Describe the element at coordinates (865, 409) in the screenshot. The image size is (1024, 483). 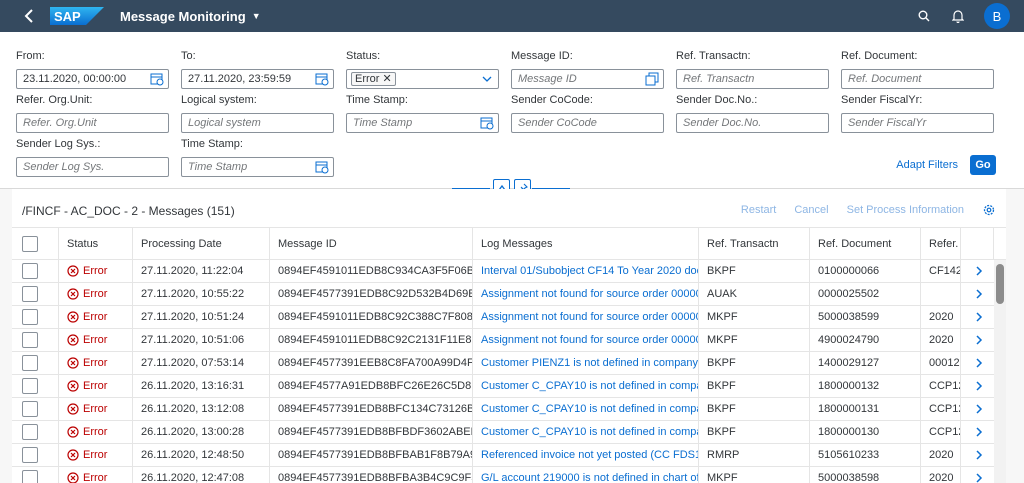
I see `ref-document-cell: 1800000131` at that location.